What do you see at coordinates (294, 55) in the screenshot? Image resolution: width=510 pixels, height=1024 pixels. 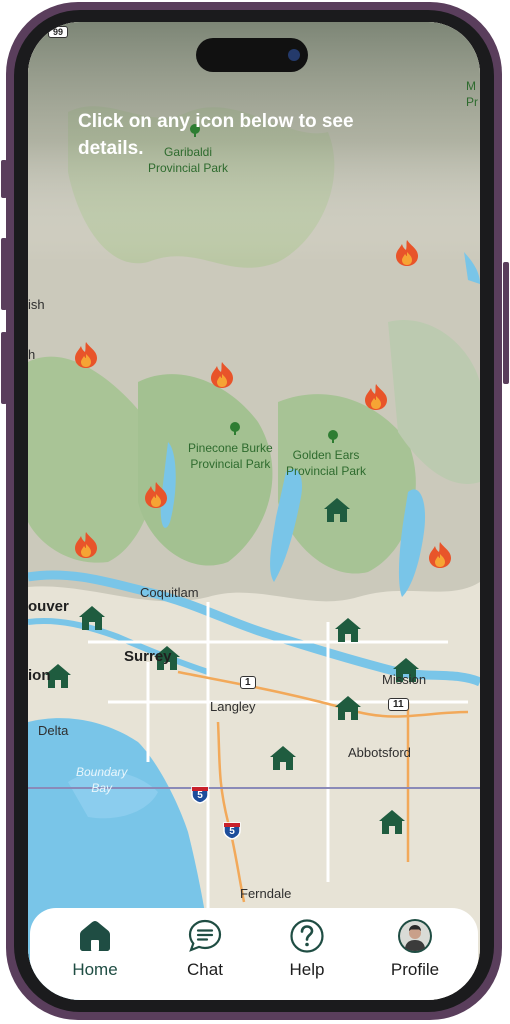 I see `camera-icon` at bounding box center [294, 55].